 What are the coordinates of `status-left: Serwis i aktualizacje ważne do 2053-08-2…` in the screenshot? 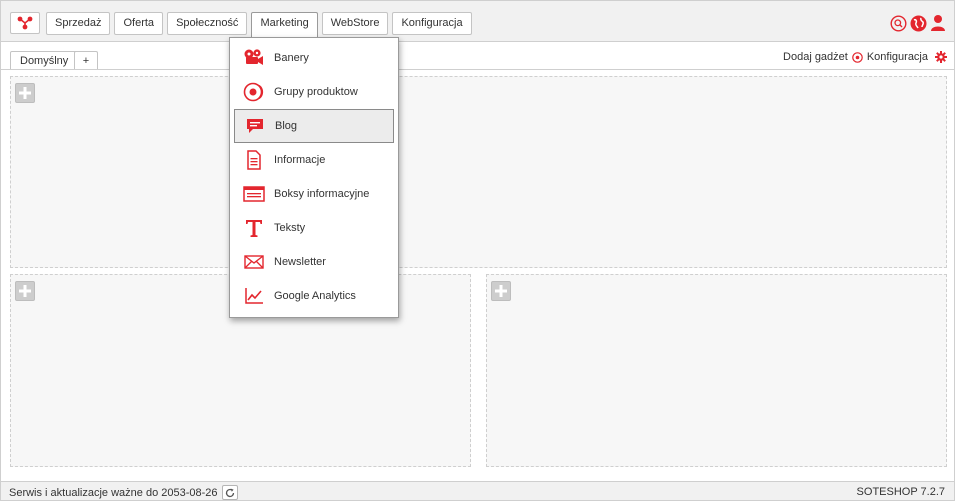 It's located at (123, 492).